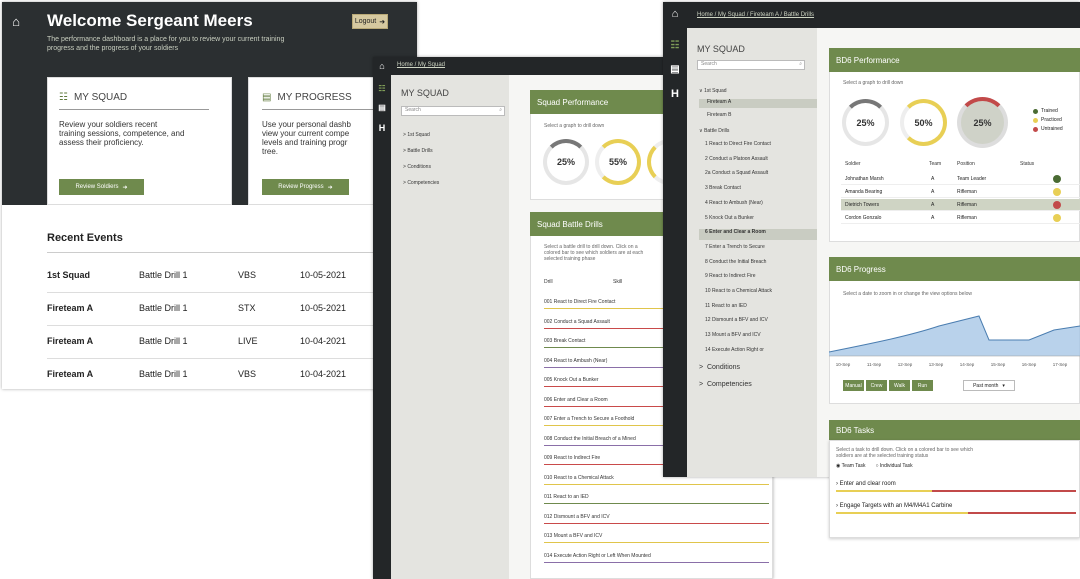  What do you see at coordinates (382, 22) in the screenshot?
I see `logout-icon: ➜` at bounding box center [382, 22].